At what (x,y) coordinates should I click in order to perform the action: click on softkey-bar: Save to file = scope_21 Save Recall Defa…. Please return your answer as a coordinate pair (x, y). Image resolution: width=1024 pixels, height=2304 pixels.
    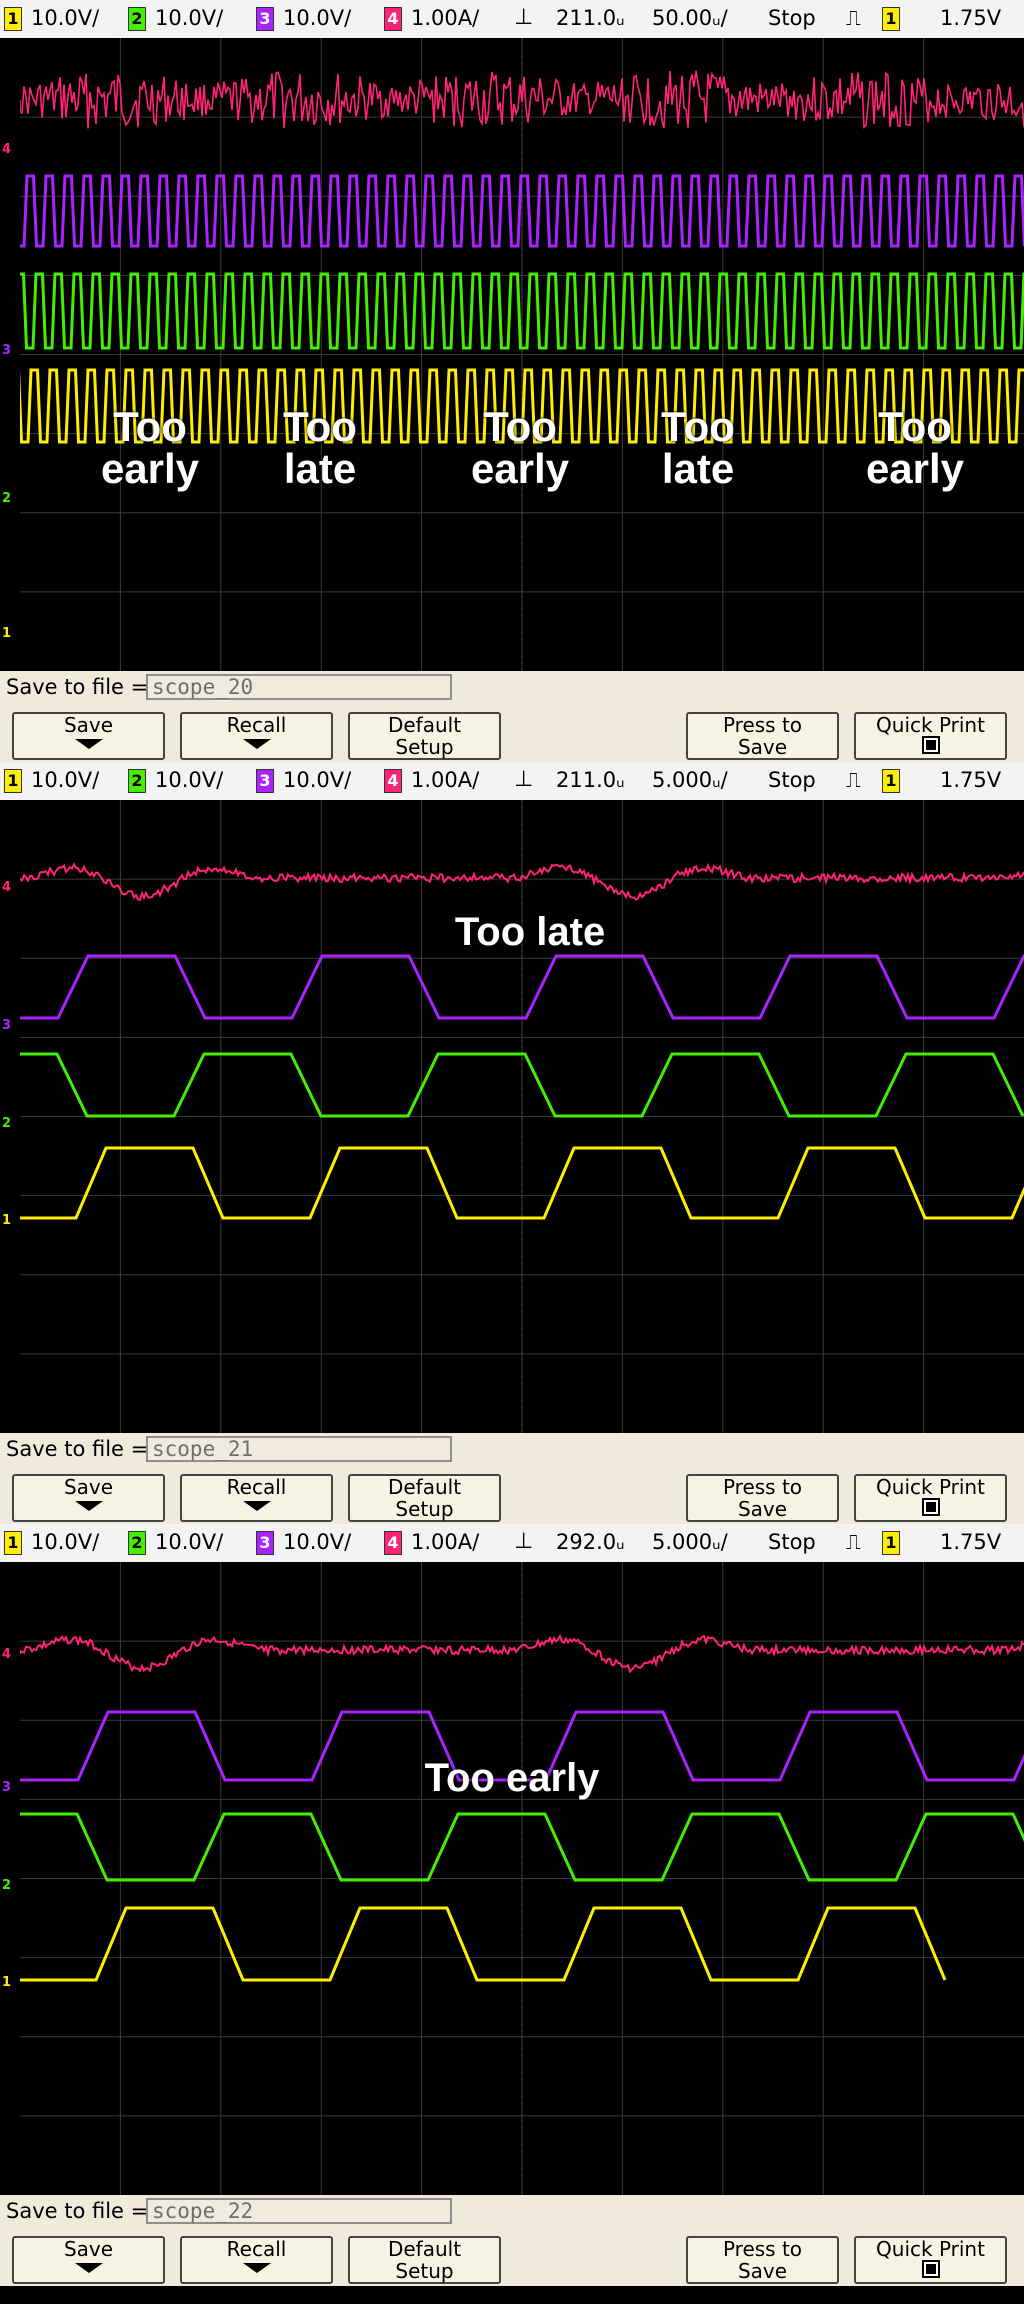
    Looking at the image, I should click on (512, 1478).